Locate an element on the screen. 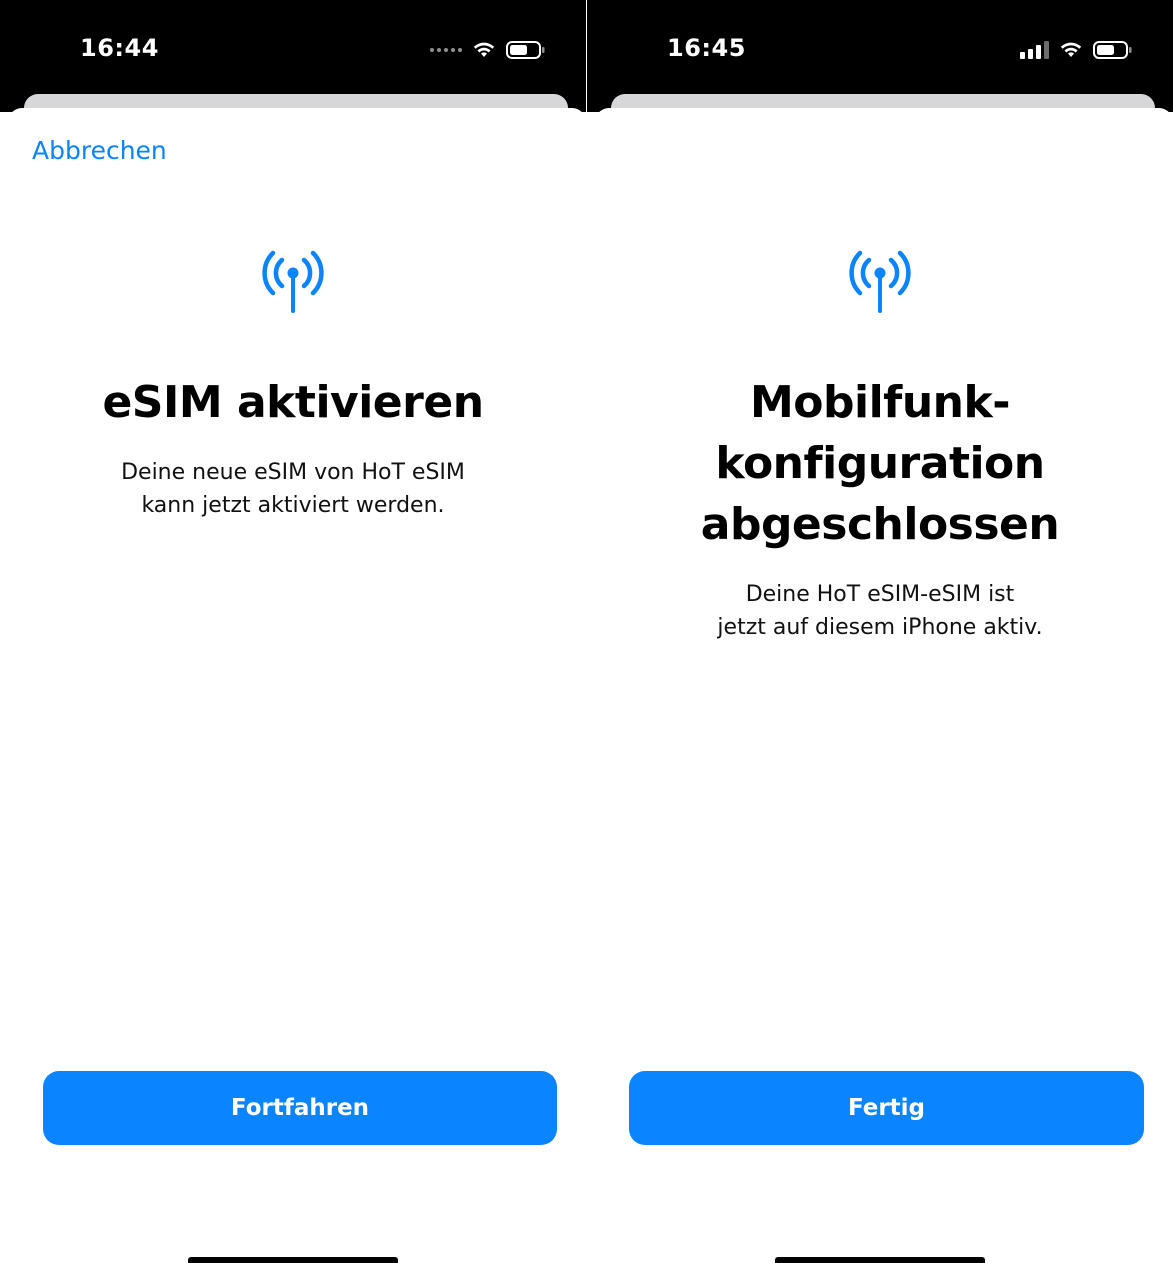  status-time: 16:44 is located at coordinates (119, 48).